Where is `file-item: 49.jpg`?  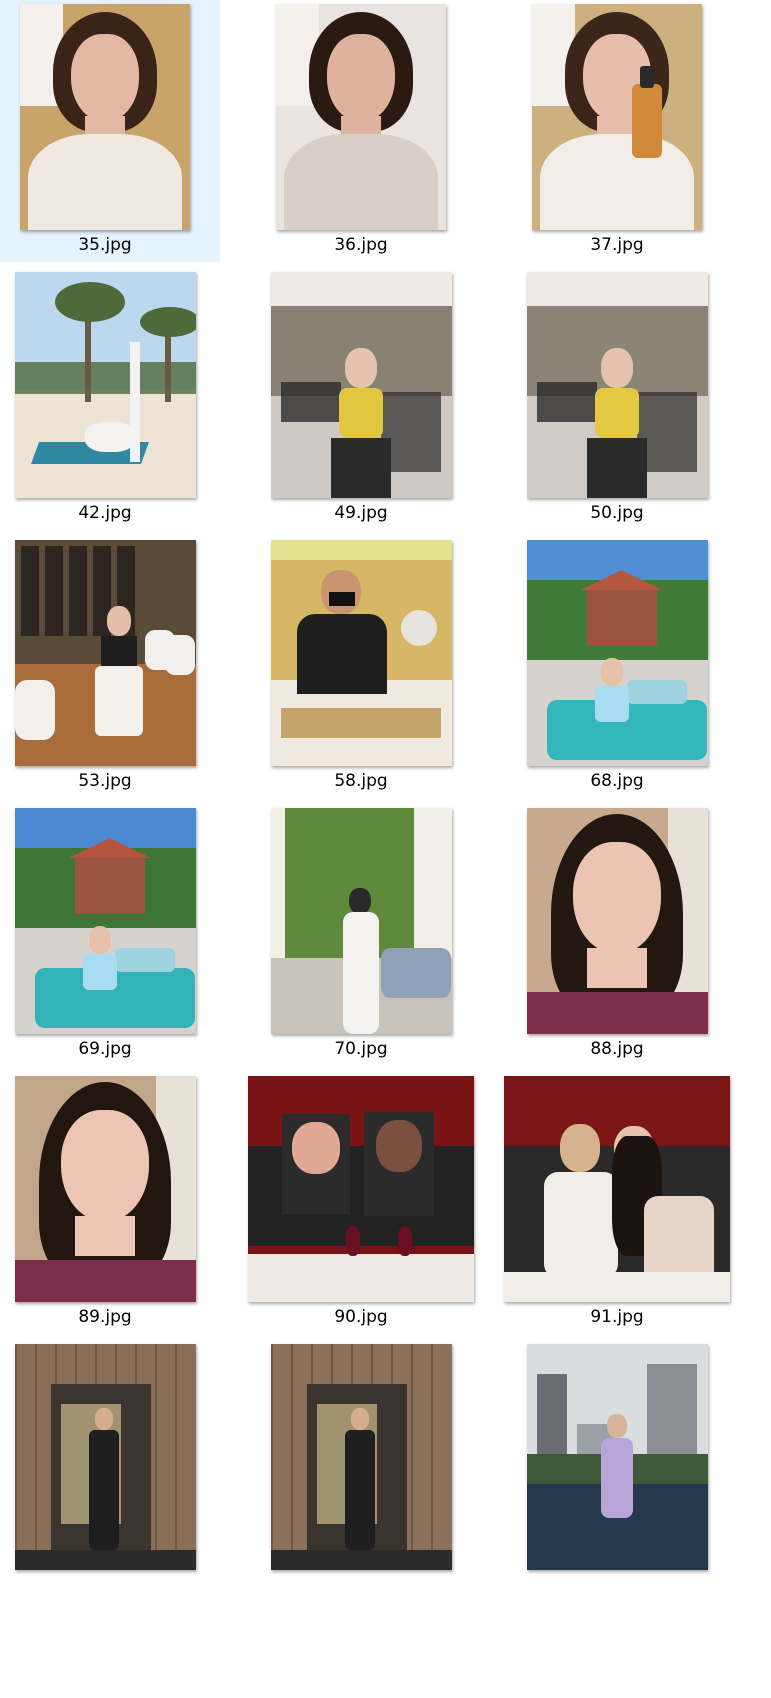 file-item: 49.jpg is located at coordinates (361, 399).